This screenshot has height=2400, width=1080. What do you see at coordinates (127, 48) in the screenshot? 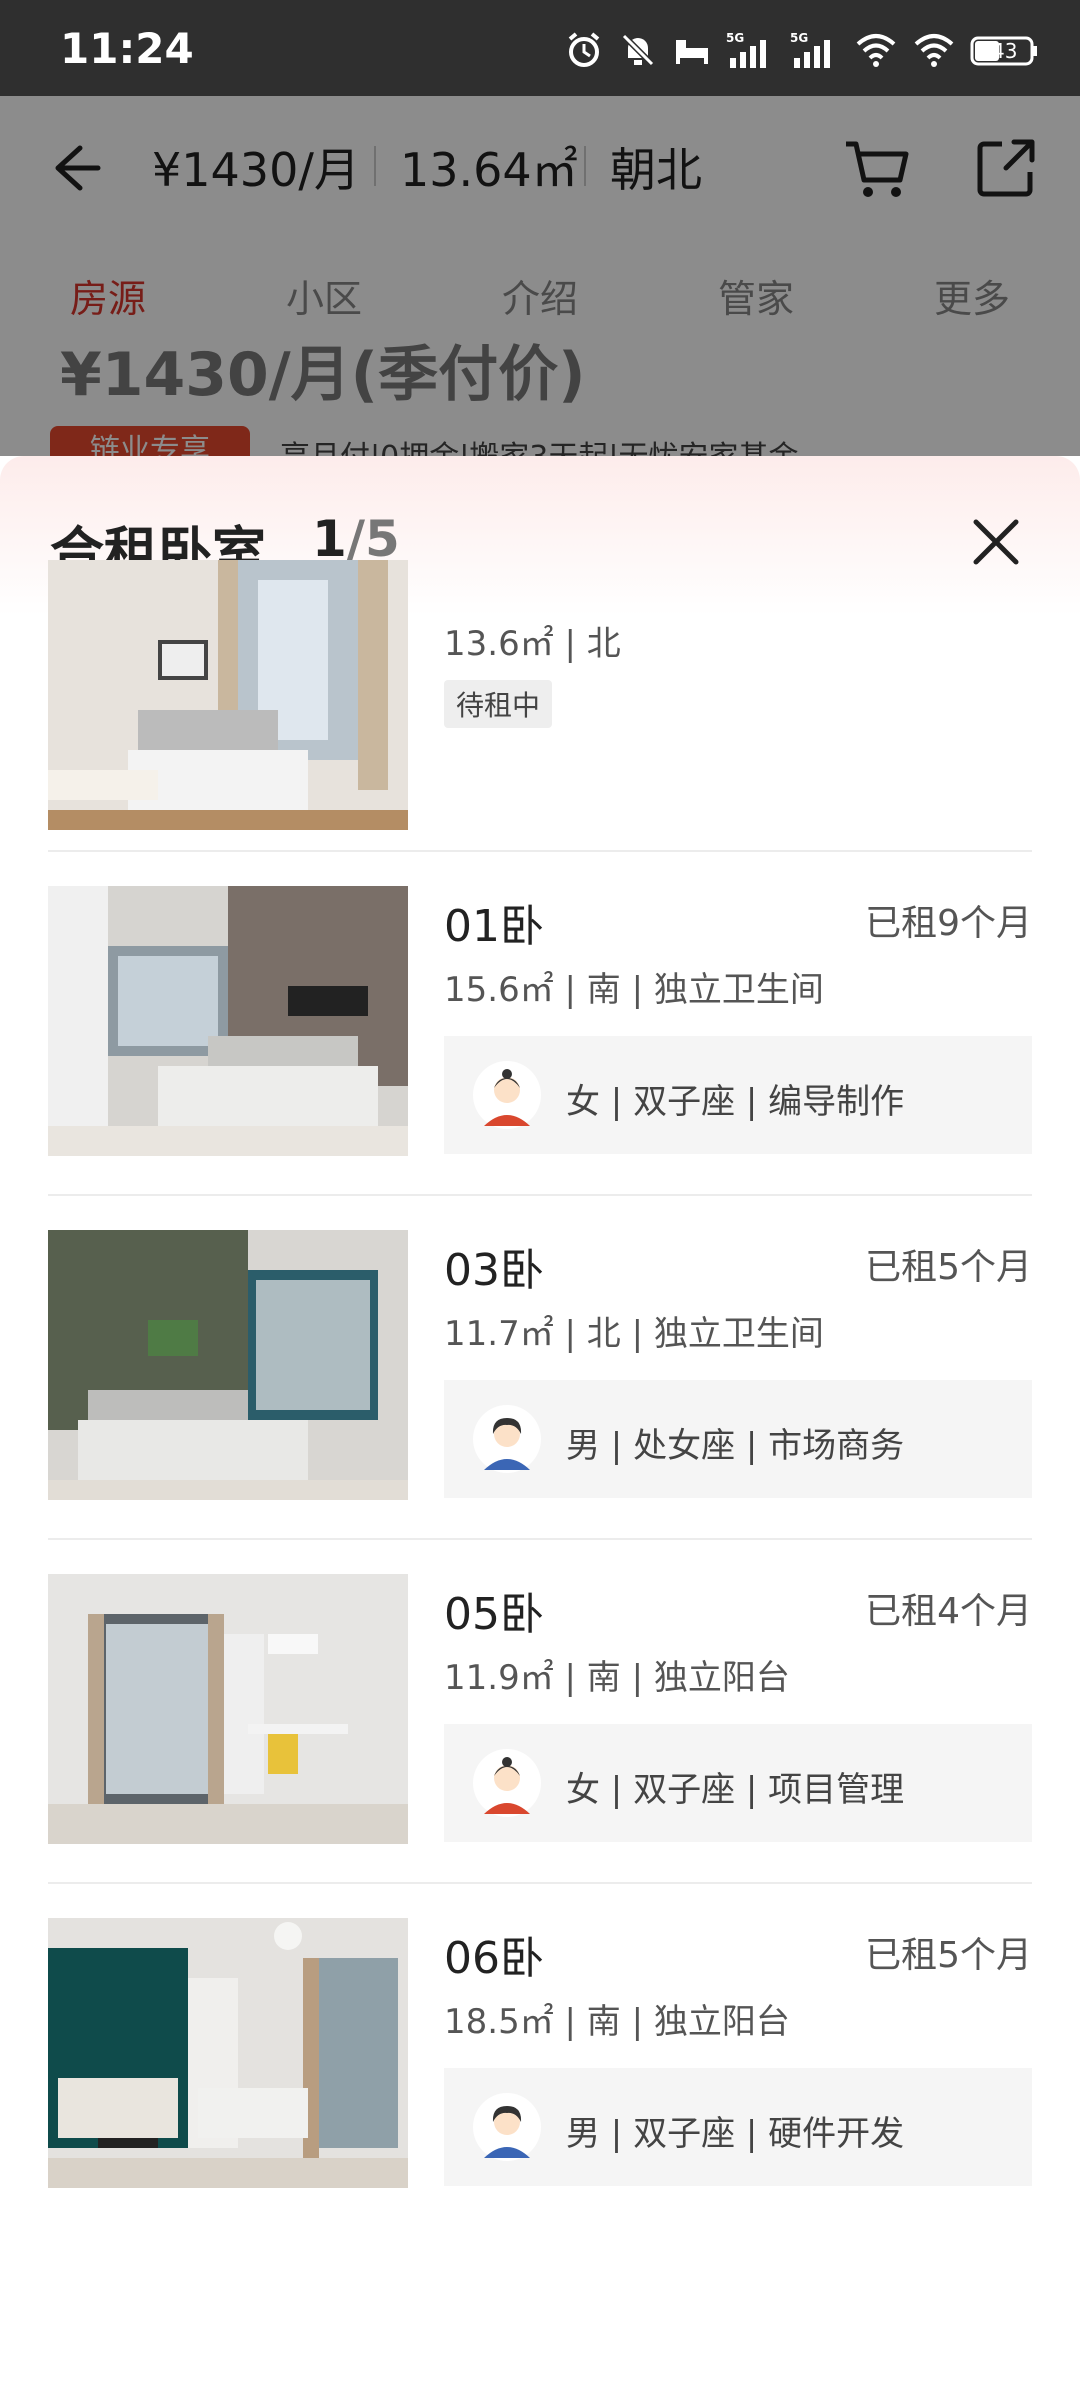
I see `status-time: 11:24` at bounding box center [127, 48].